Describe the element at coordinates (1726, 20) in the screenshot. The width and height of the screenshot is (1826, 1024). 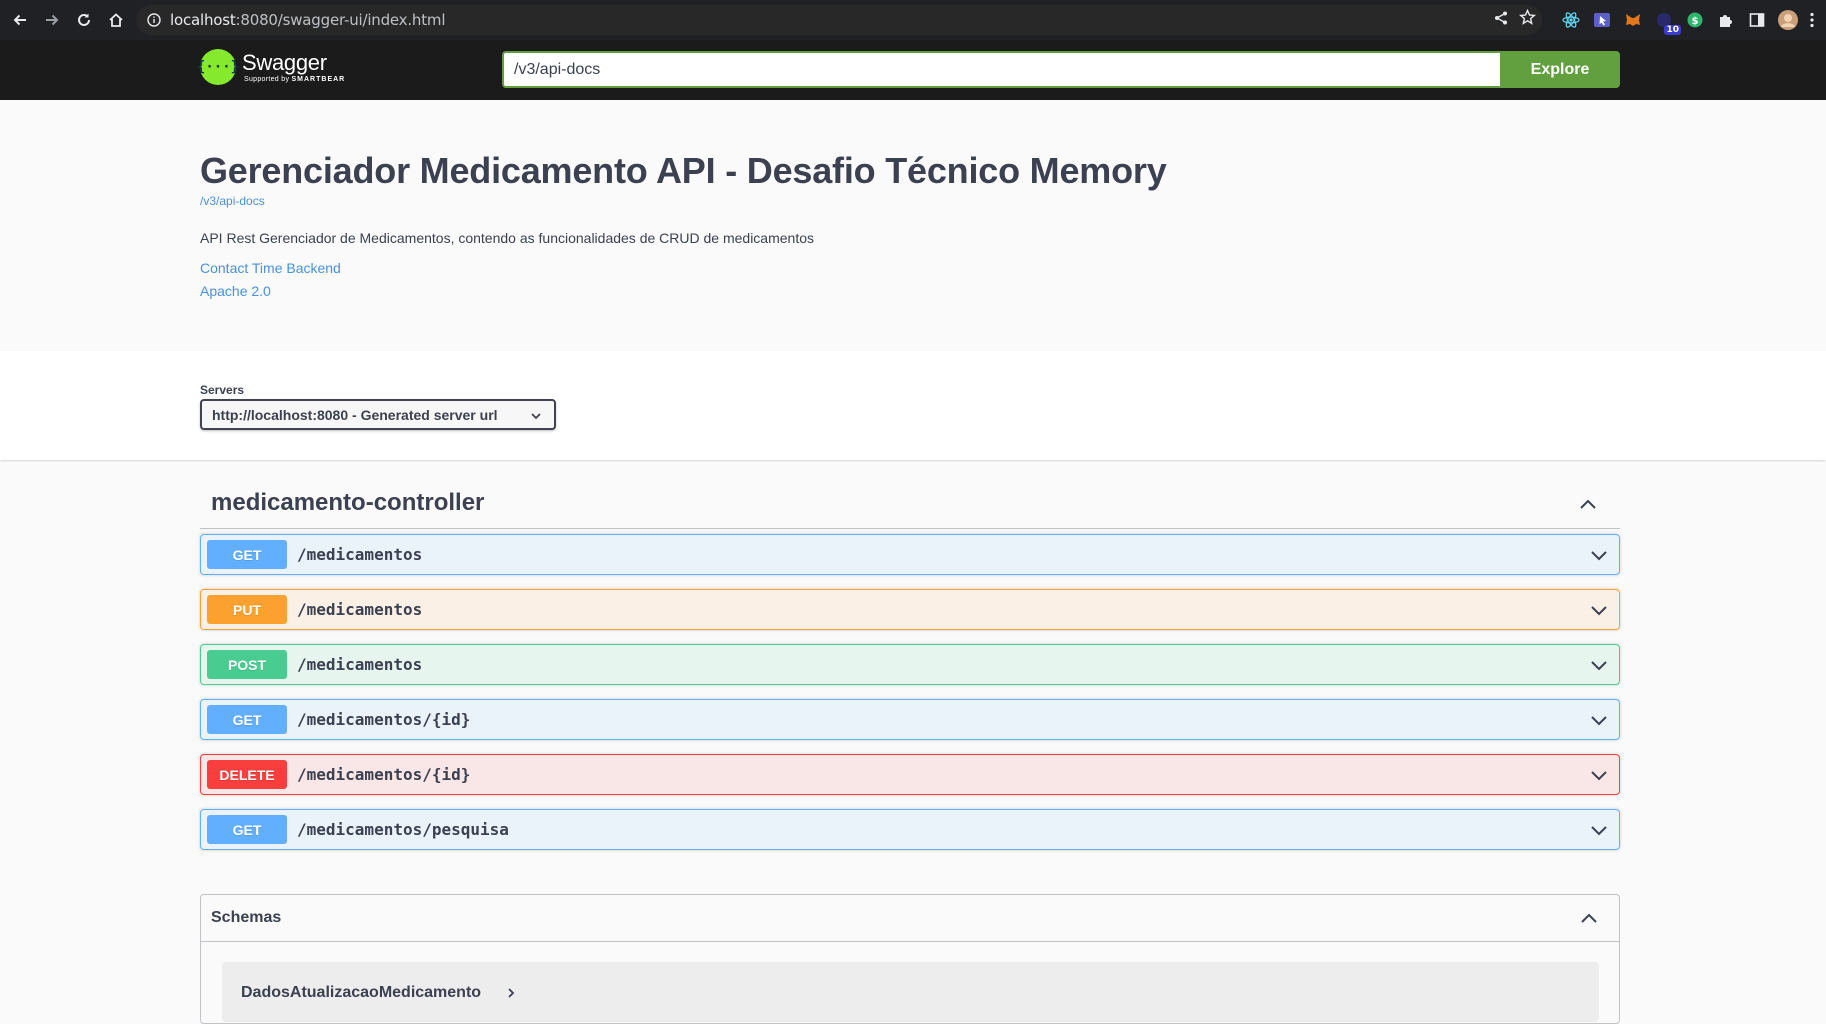
I see `puzzle-extensions-icon` at that location.